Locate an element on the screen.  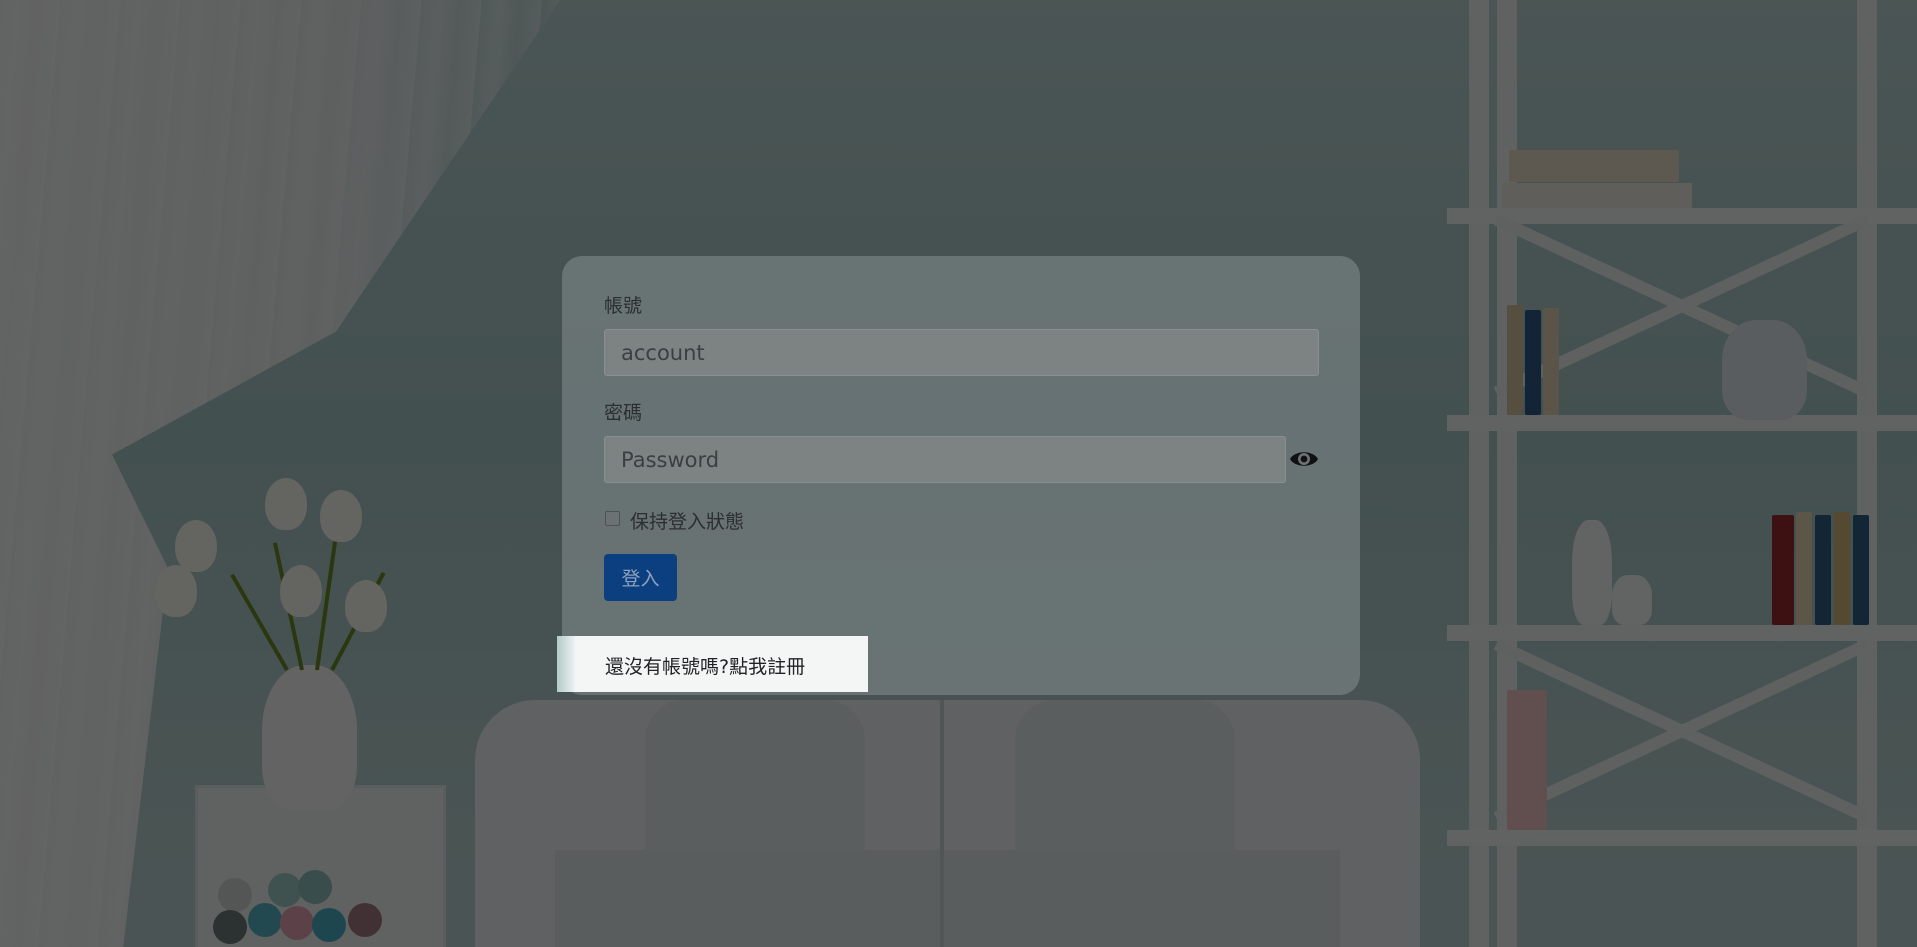
password-label: 密碼 is located at coordinates (623, 413).